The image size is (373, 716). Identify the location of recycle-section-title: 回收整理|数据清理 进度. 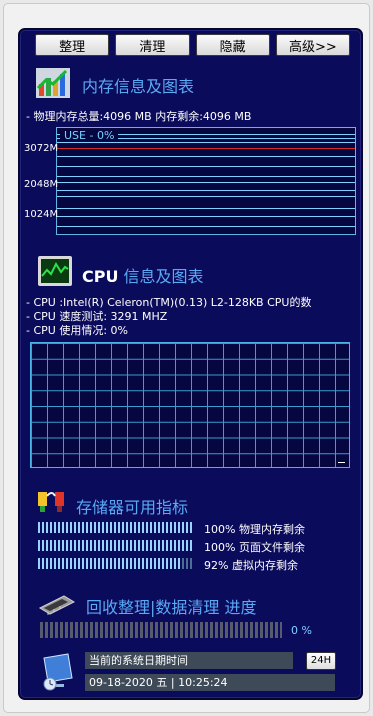
(171, 607).